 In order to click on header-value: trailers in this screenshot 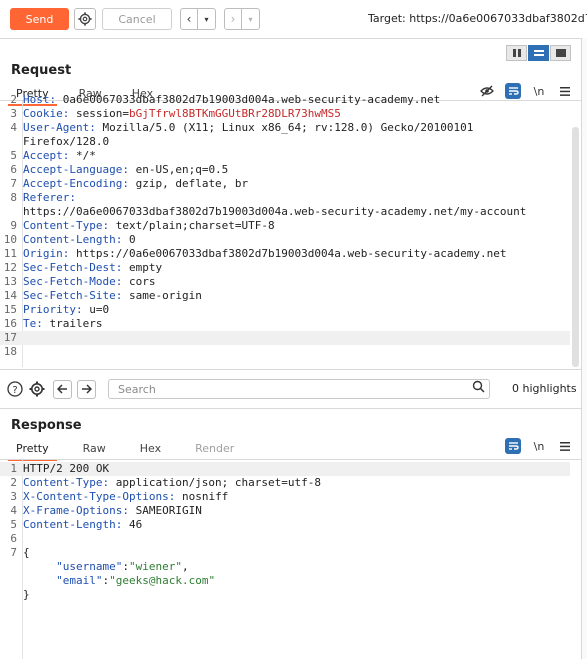, I will do `click(72, 323)`.